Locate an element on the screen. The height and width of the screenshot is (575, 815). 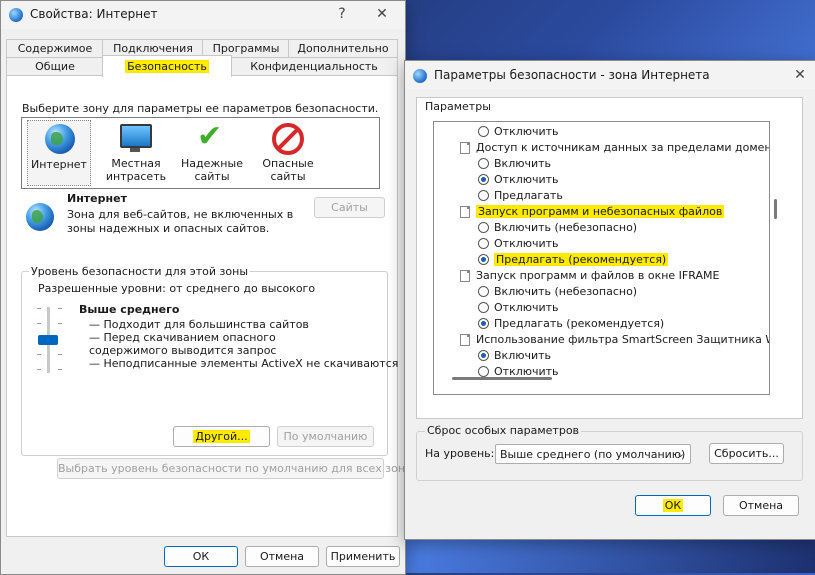
titlebar: Свойства: Интернет ? ✕ is located at coordinates (203, 15).